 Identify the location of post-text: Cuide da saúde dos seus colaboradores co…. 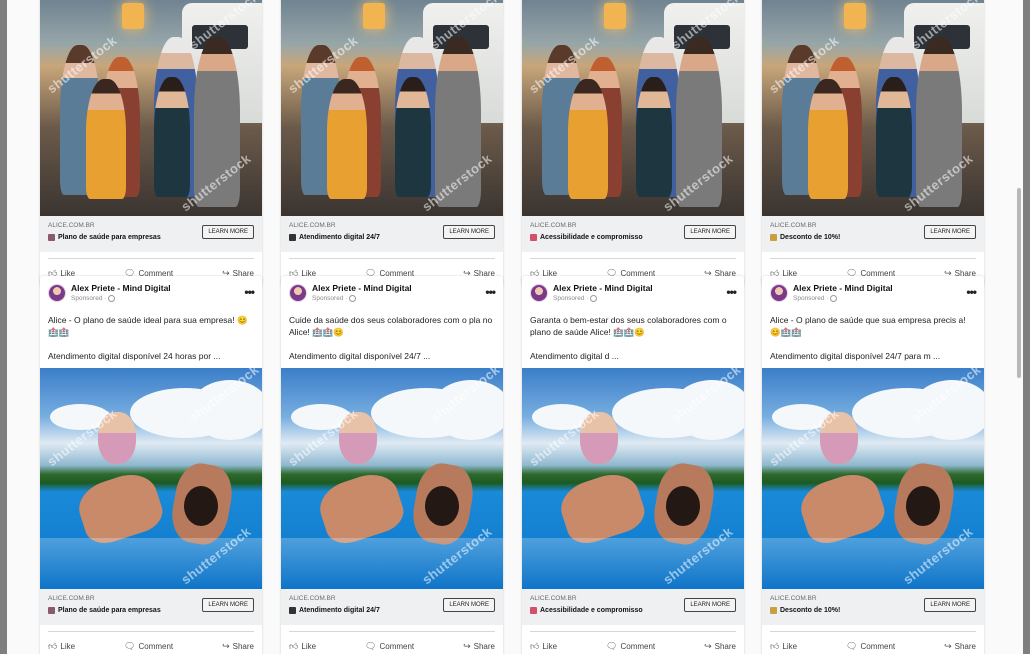
(392, 339).